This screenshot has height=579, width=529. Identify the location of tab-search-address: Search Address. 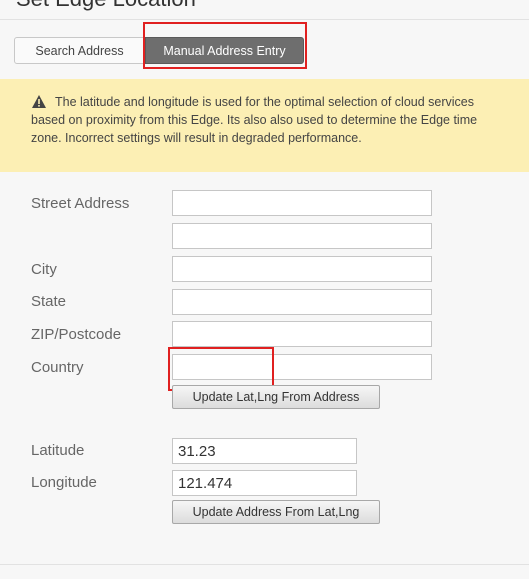
(79, 50).